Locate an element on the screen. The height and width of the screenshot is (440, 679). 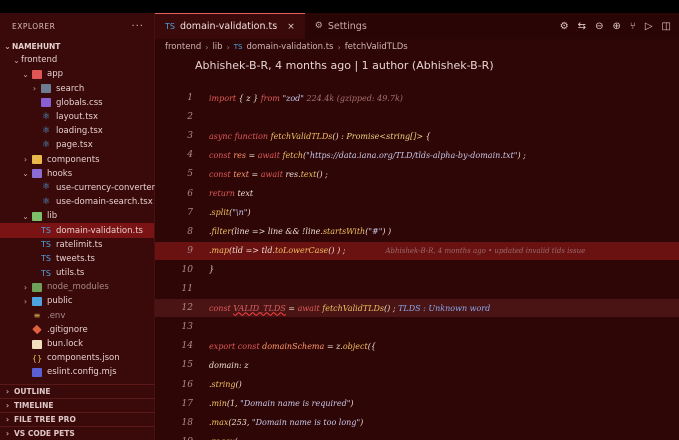
tree-item: {} components.json is located at coordinates (77, 358).